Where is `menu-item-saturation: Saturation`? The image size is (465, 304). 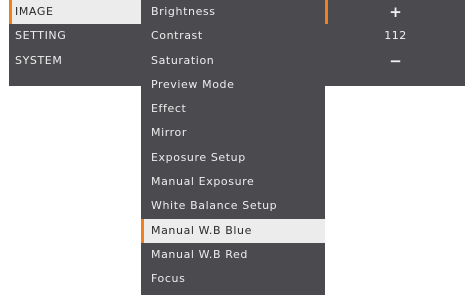
menu-item-saturation: Saturation is located at coordinates (233, 61).